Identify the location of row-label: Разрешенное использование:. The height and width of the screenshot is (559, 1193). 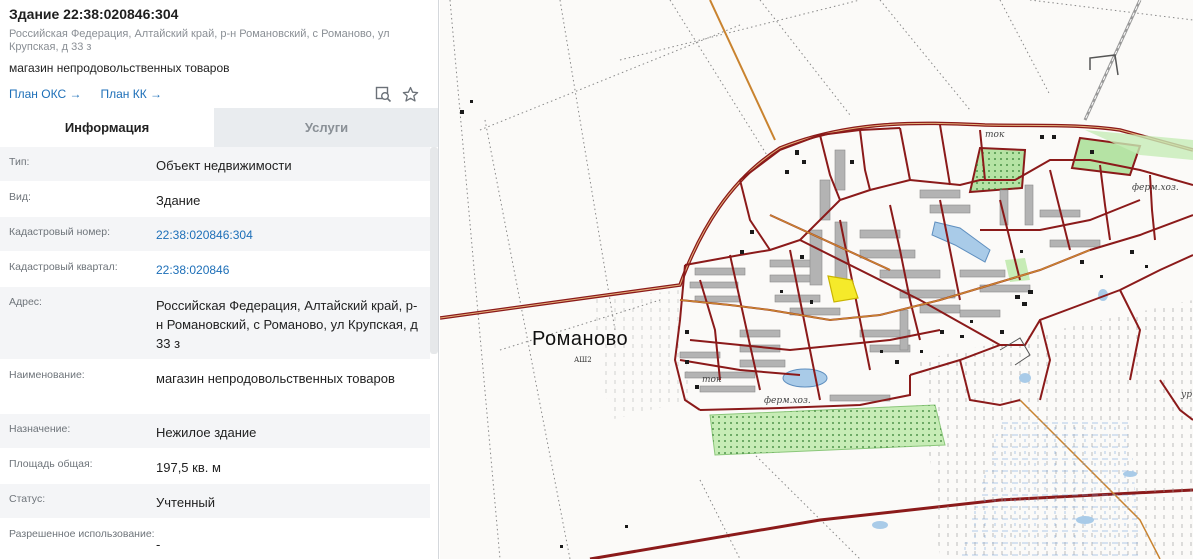
(82, 534).